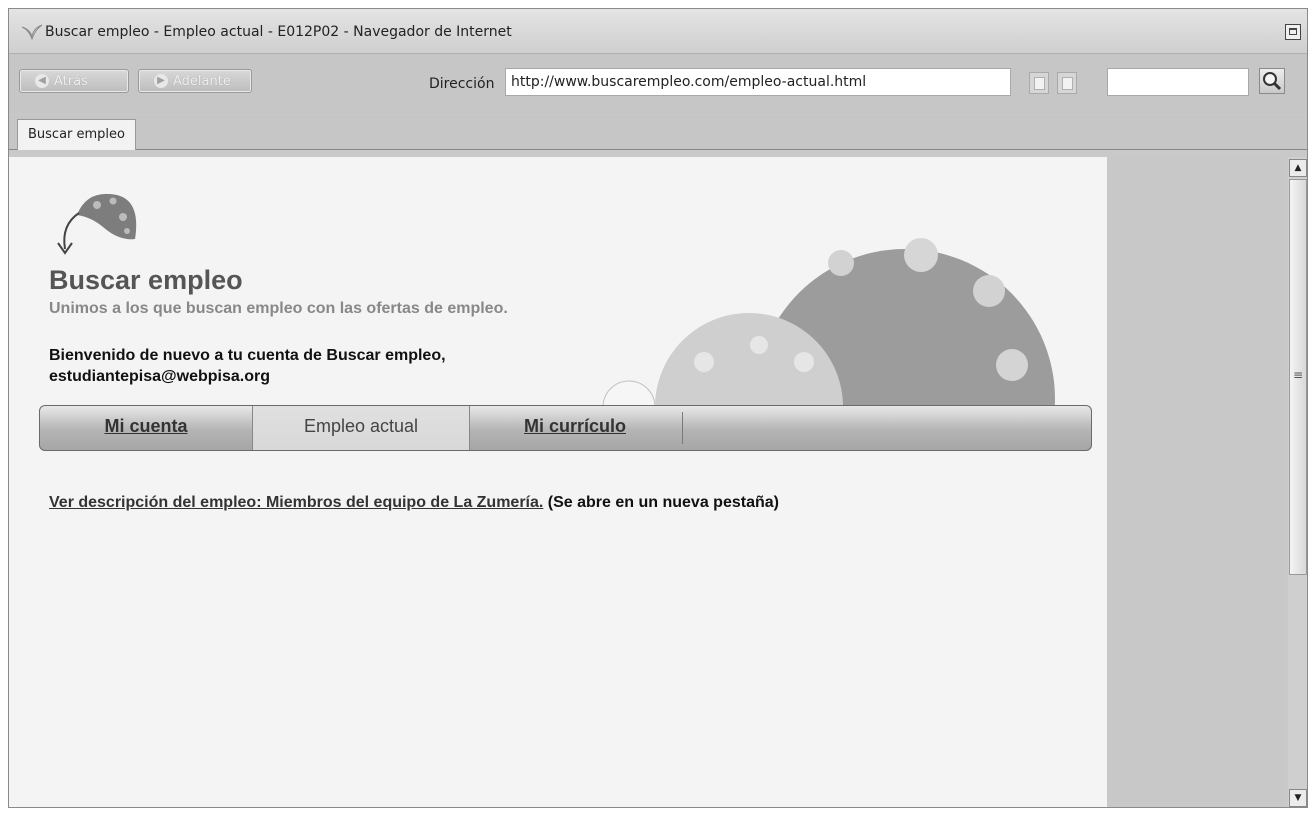 The height and width of the screenshot is (816, 1316). Describe the element at coordinates (159, 376) in the screenshot. I see `account-email: estudiantepisa@webpisa.org` at that location.